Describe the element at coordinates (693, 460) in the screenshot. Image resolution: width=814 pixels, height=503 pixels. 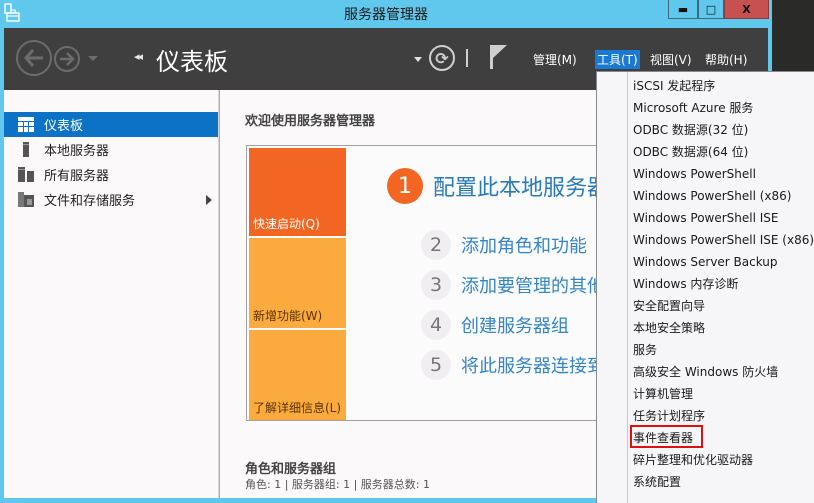
I see `menu-item-defragment: 碎片整理和优化驱动器` at that location.